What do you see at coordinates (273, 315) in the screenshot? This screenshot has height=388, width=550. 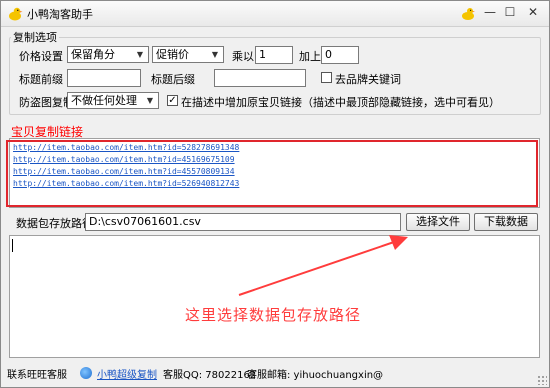 I see `annotation-text: 这里选择数据包存放路径` at bounding box center [273, 315].